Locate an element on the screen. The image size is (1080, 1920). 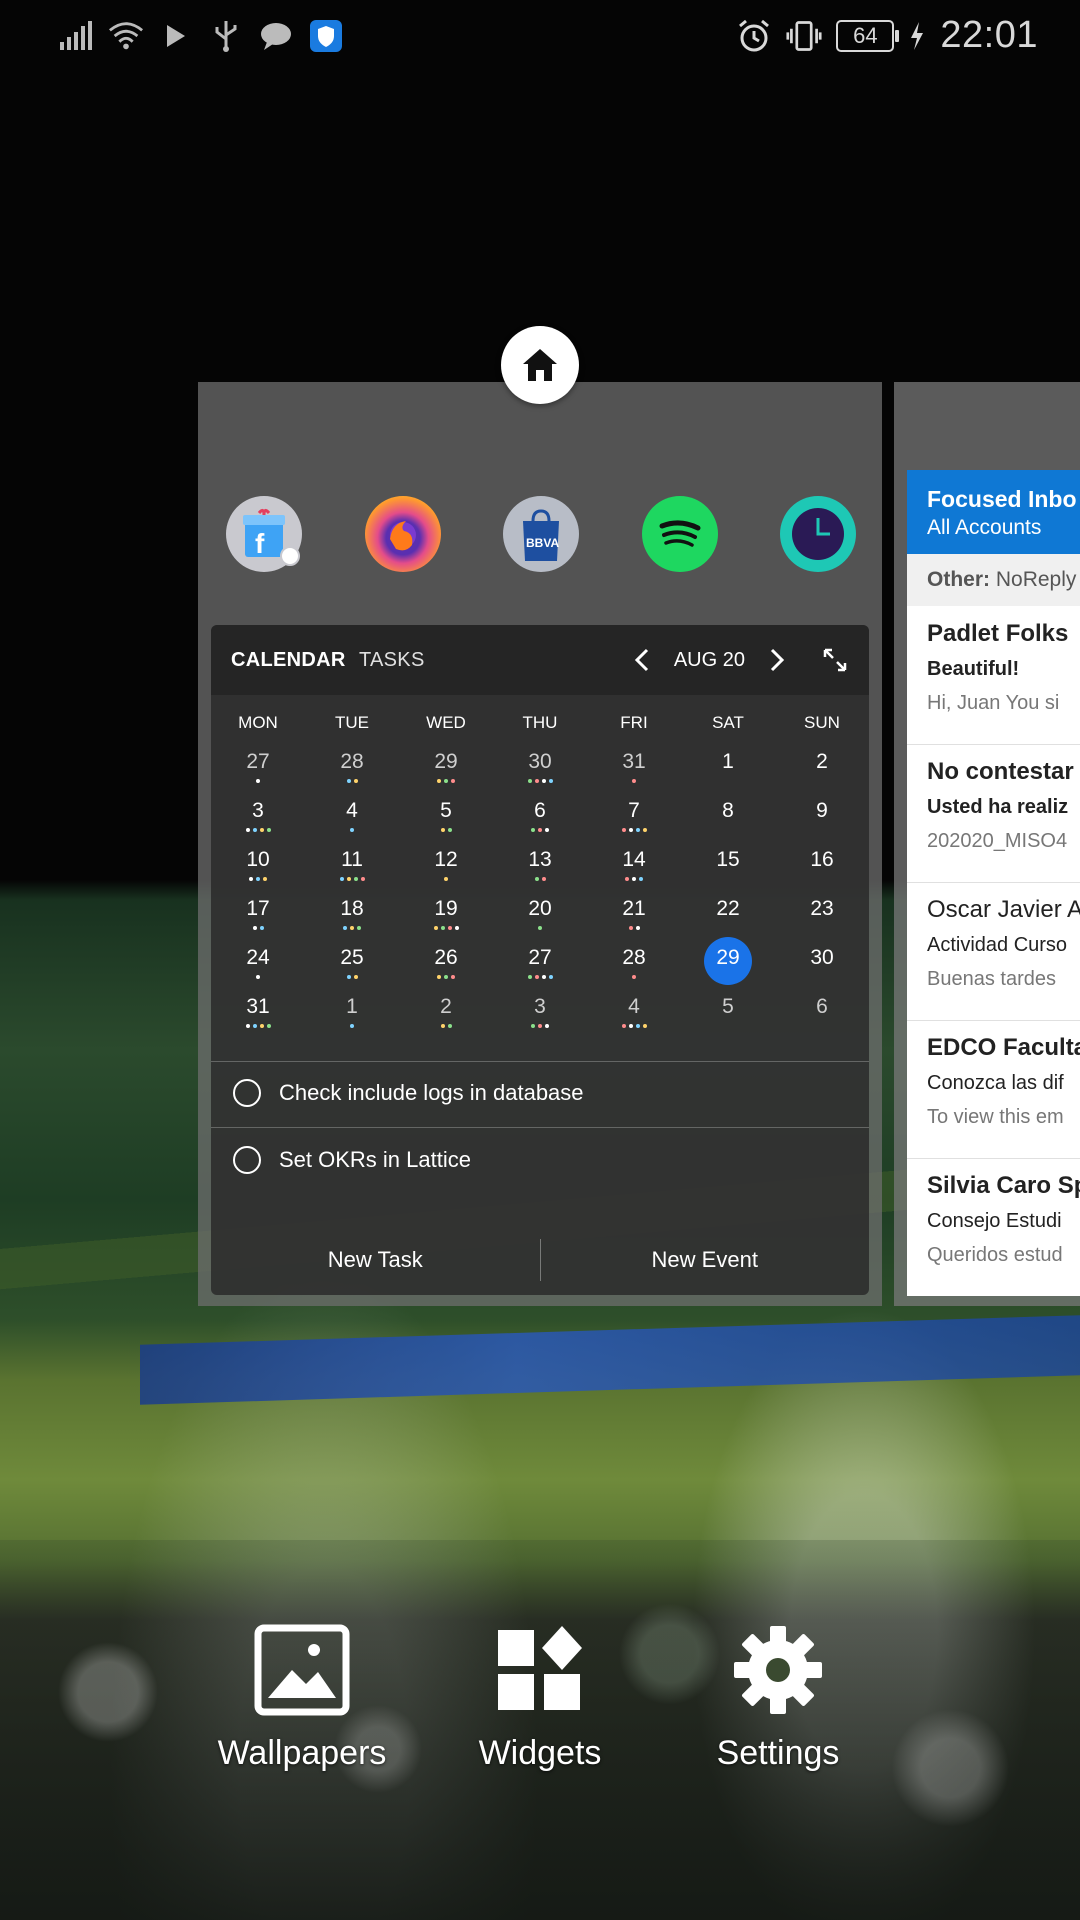
calendar-day: 19 is located at coordinates (446, 914).